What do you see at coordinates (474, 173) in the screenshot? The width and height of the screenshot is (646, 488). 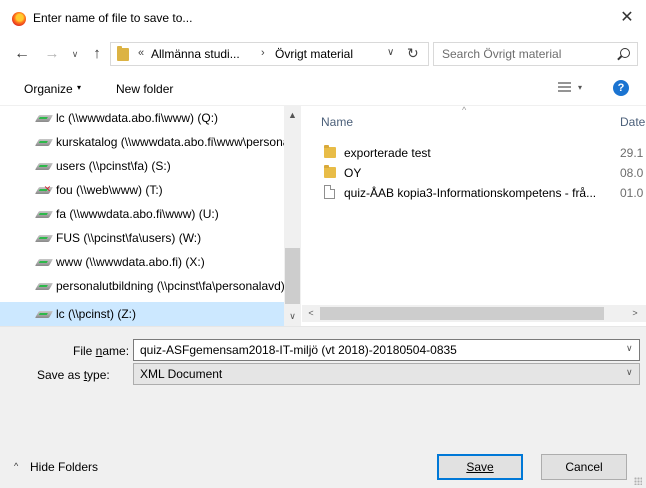 I see `file-row-oy: OY 08.0` at bounding box center [474, 173].